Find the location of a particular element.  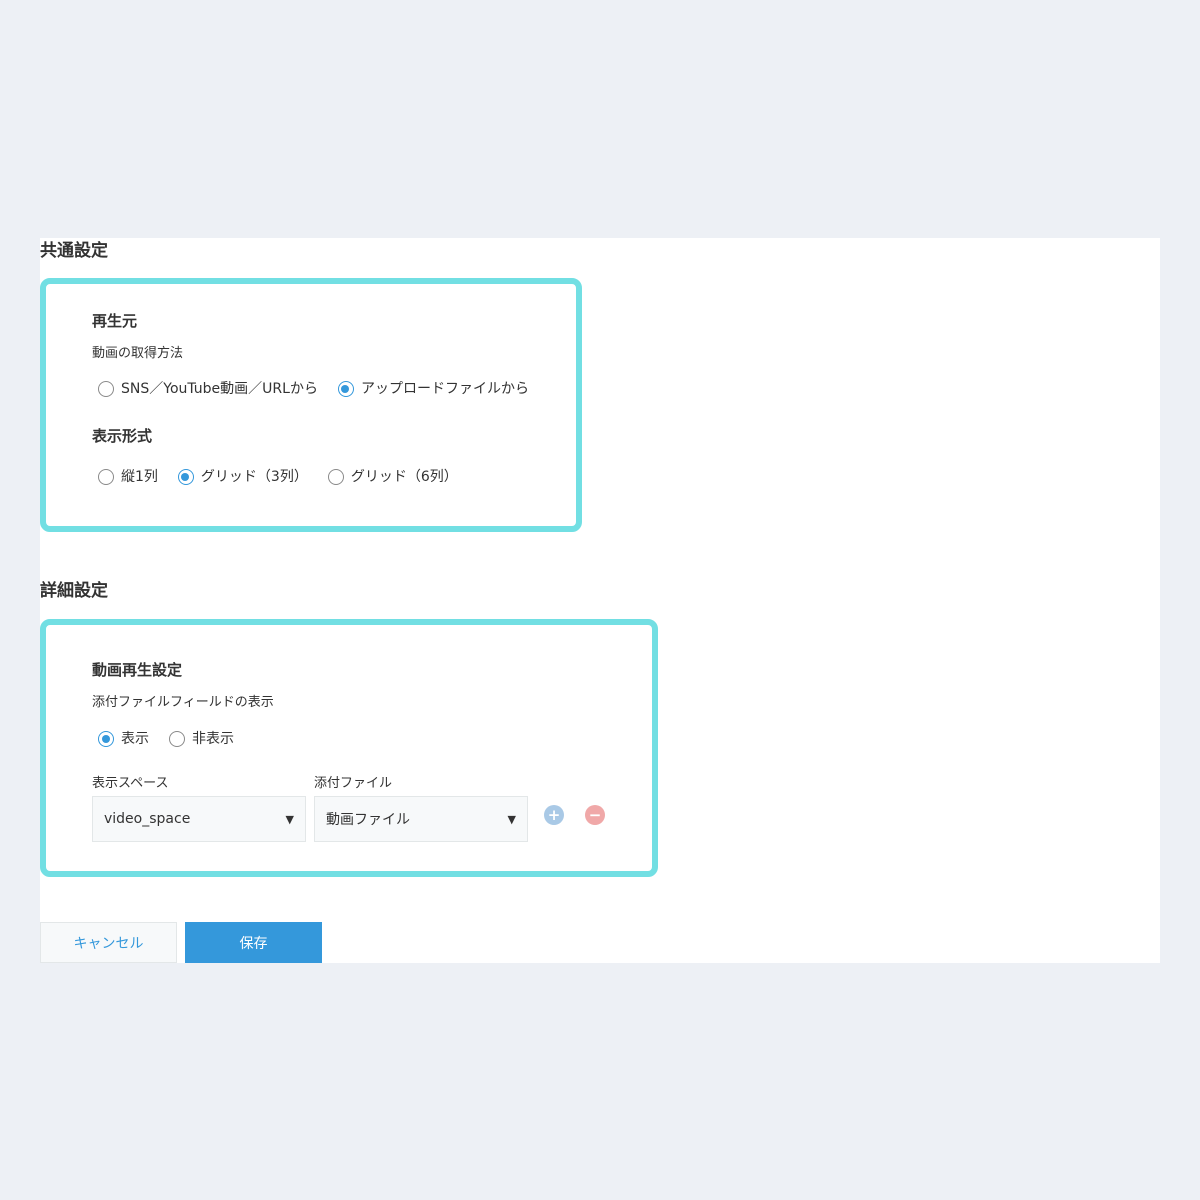

file-select-value: 動画ファイル is located at coordinates (368, 820).